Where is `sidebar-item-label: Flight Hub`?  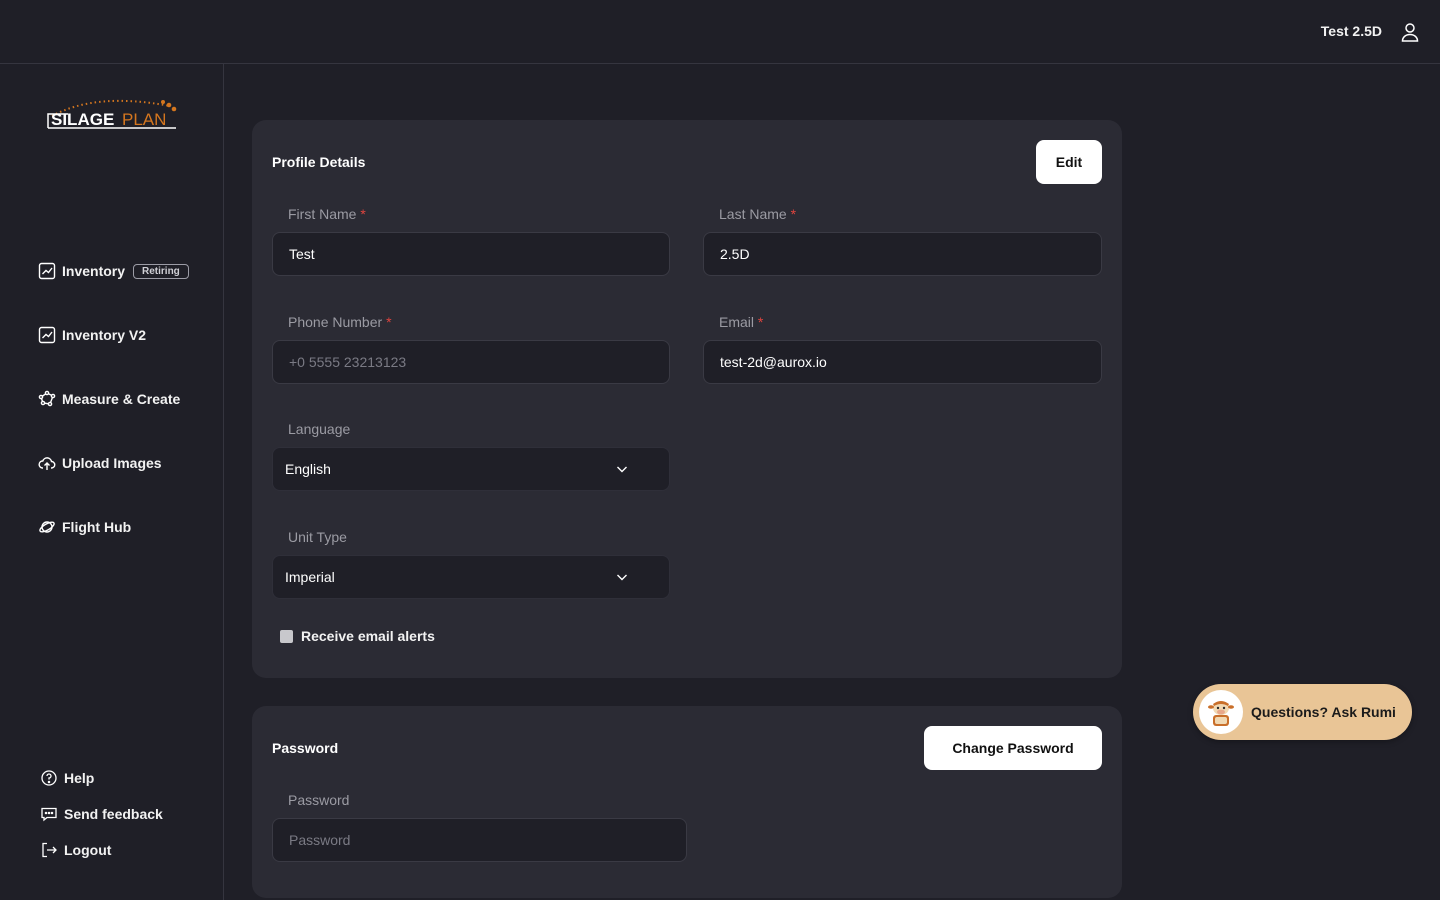 sidebar-item-label: Flight Hub is located at coordinates (97, 527).